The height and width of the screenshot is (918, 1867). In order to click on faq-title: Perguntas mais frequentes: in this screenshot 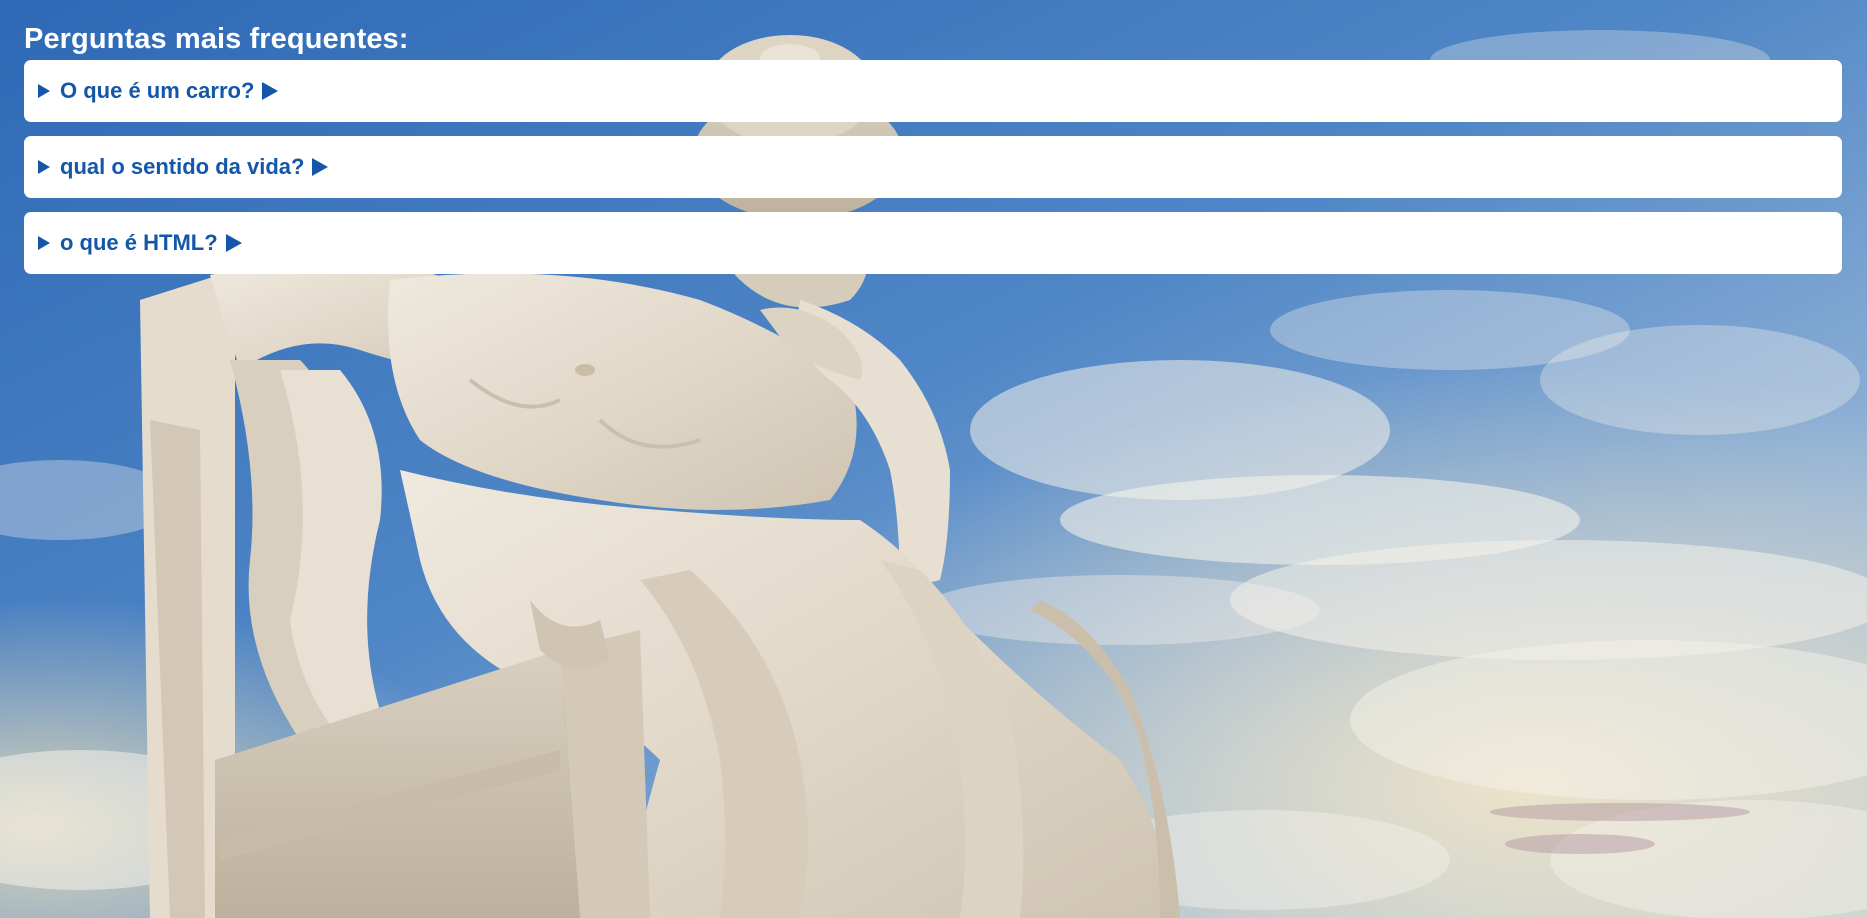, I will do `click(216, 39)`.